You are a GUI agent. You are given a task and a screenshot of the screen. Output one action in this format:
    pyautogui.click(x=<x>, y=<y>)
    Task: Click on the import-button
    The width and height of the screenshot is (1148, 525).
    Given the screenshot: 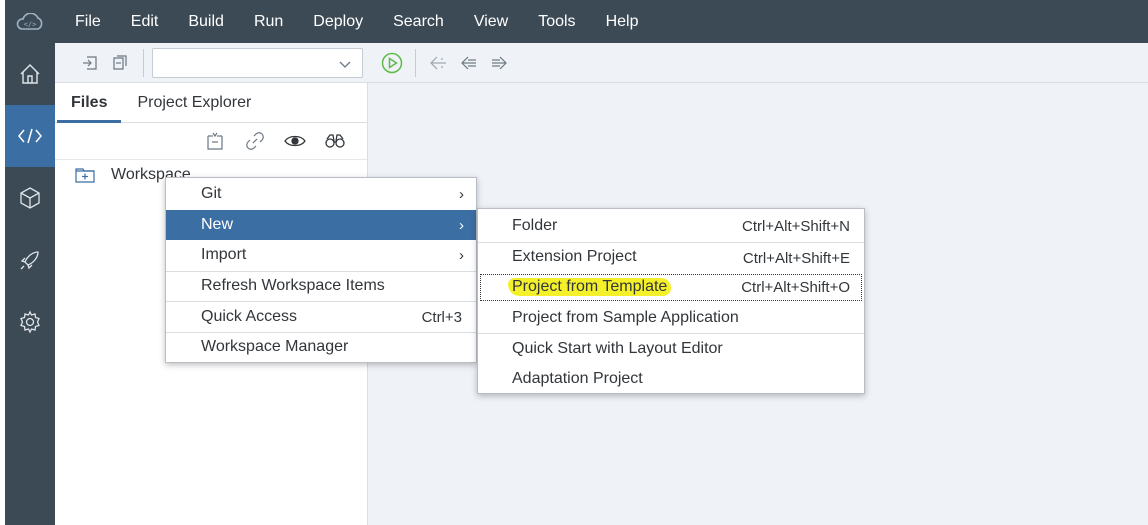 What is the action you would take?
    pyautogui.click(x=90, y=63)
    